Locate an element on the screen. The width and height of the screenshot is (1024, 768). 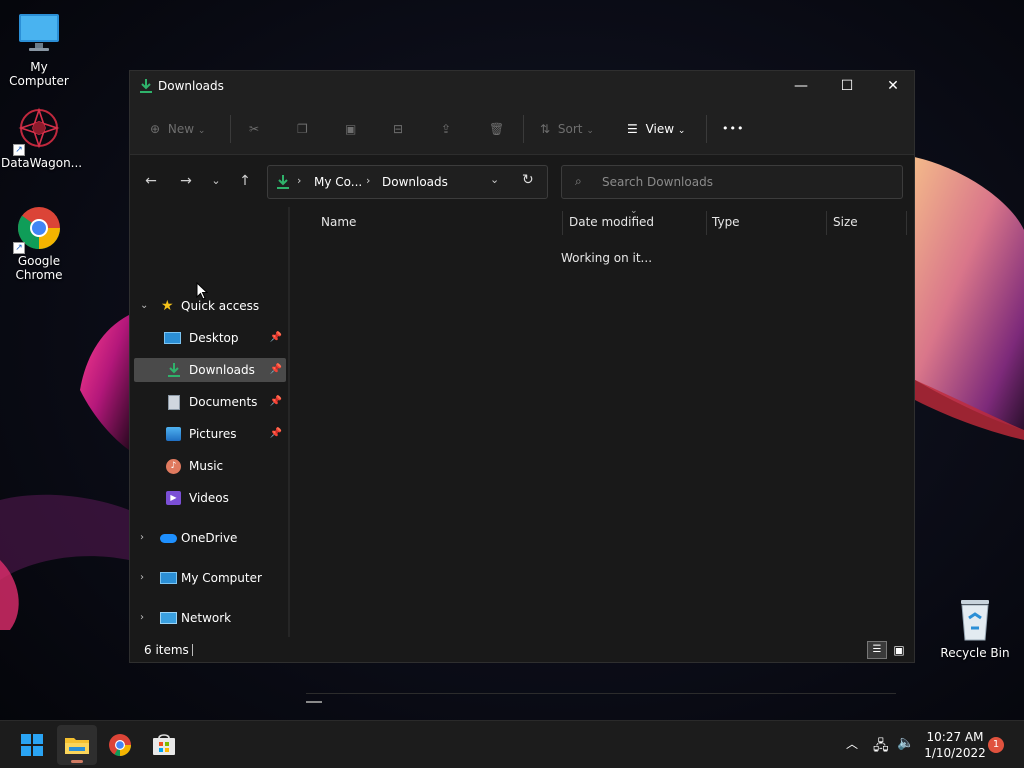
chrome-icon is located at coordinates (120, 745).